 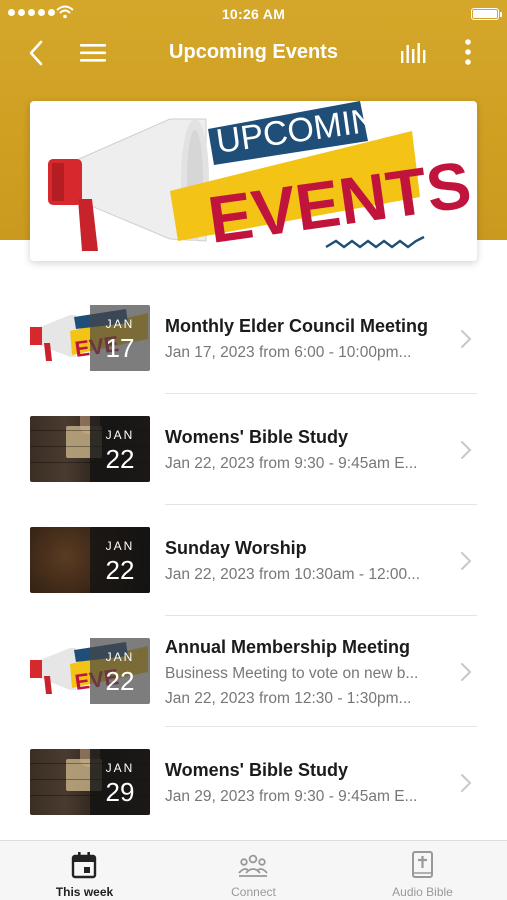 I want to click on event-thumbnail: JAN 29, so click(x=90, y=782).